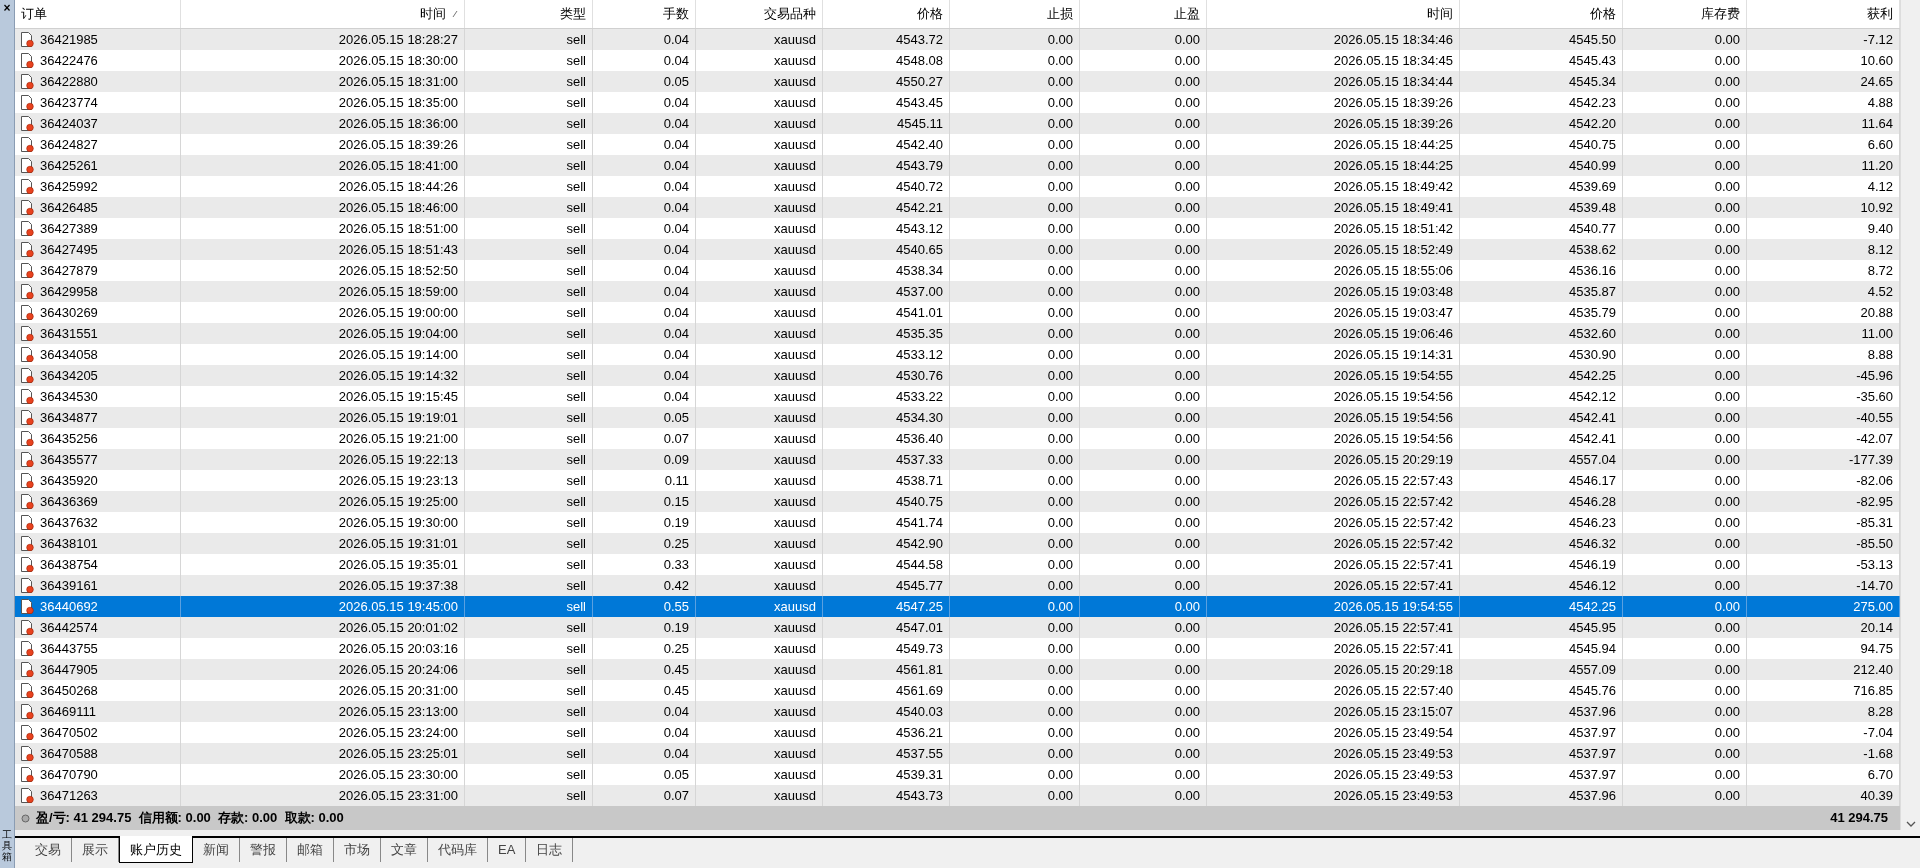  Describe the element at coordinates (1592, 459) in the screenshot. I see `table-cell-text: 4557.04` at that location.